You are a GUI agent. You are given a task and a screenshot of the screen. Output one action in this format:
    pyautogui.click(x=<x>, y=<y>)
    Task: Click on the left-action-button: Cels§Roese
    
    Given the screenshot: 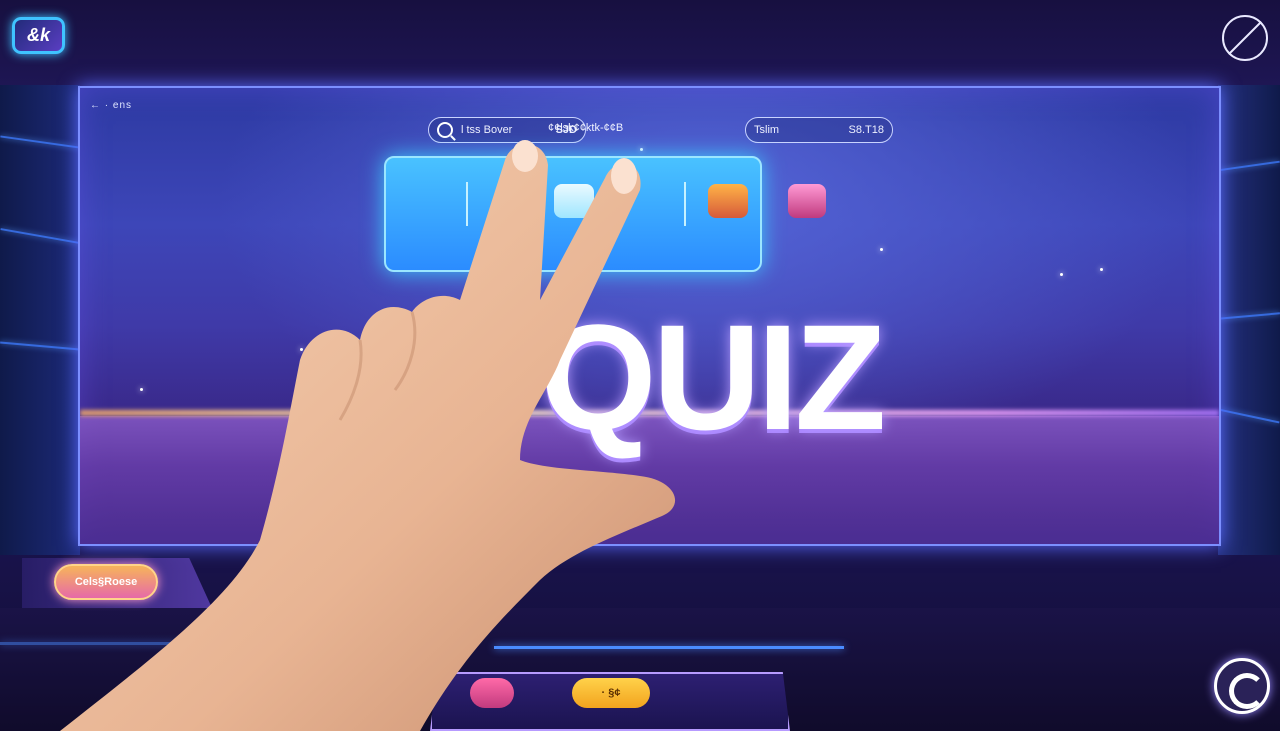 What is the action you would take?
    pyautogui.click(x=106, y=582)
    